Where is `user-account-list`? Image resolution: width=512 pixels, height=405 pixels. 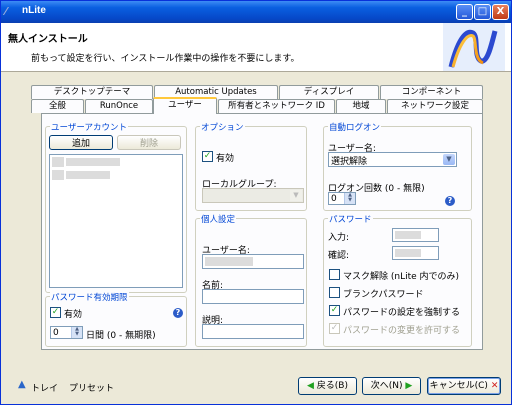
user-account-list is located at coordinates (116, 221).